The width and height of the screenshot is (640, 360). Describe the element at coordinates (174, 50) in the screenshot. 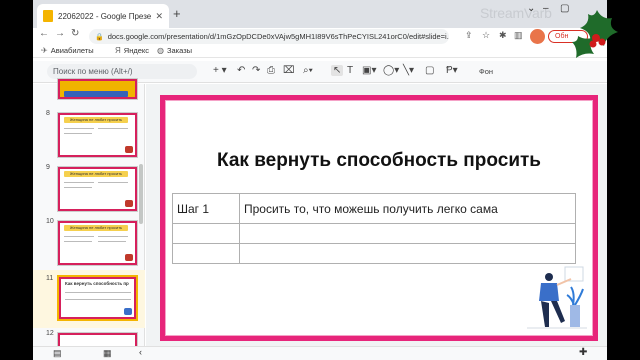

I see `bookmark-orders: ◍ Заказы` at that location.